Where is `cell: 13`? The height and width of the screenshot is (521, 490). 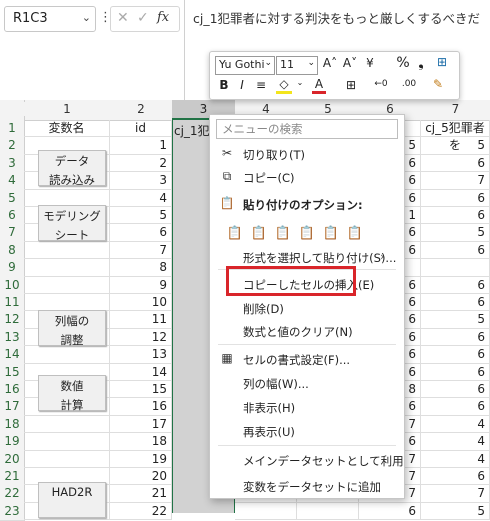
cell: 13 is located at coordinates (141, 355).